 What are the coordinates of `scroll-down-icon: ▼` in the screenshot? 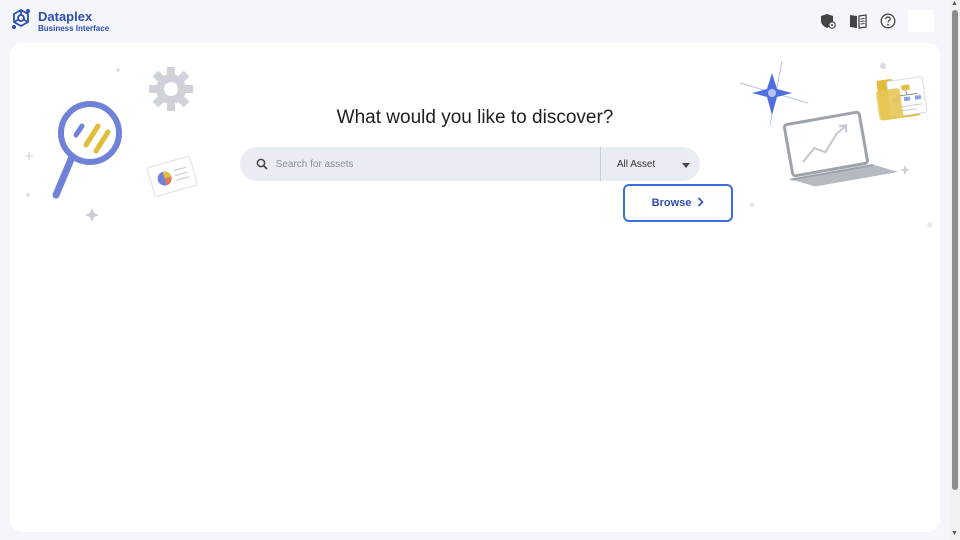 It's located at (954, 533).